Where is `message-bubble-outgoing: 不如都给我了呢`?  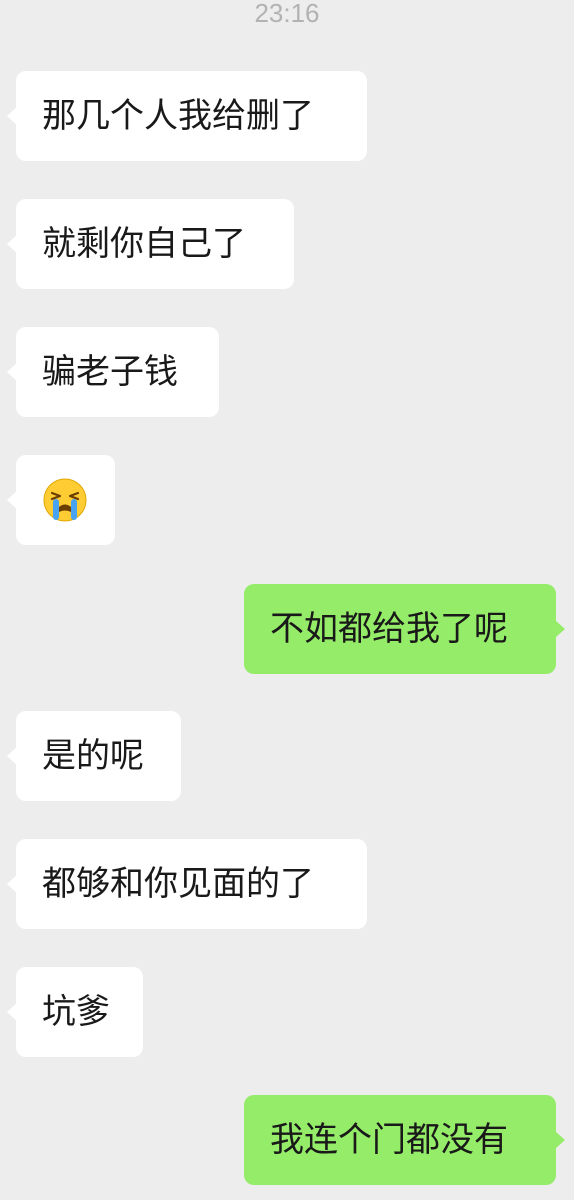
message-bubble-outgoing: 不如都给我了呢 is located at coordinates (404, 629).